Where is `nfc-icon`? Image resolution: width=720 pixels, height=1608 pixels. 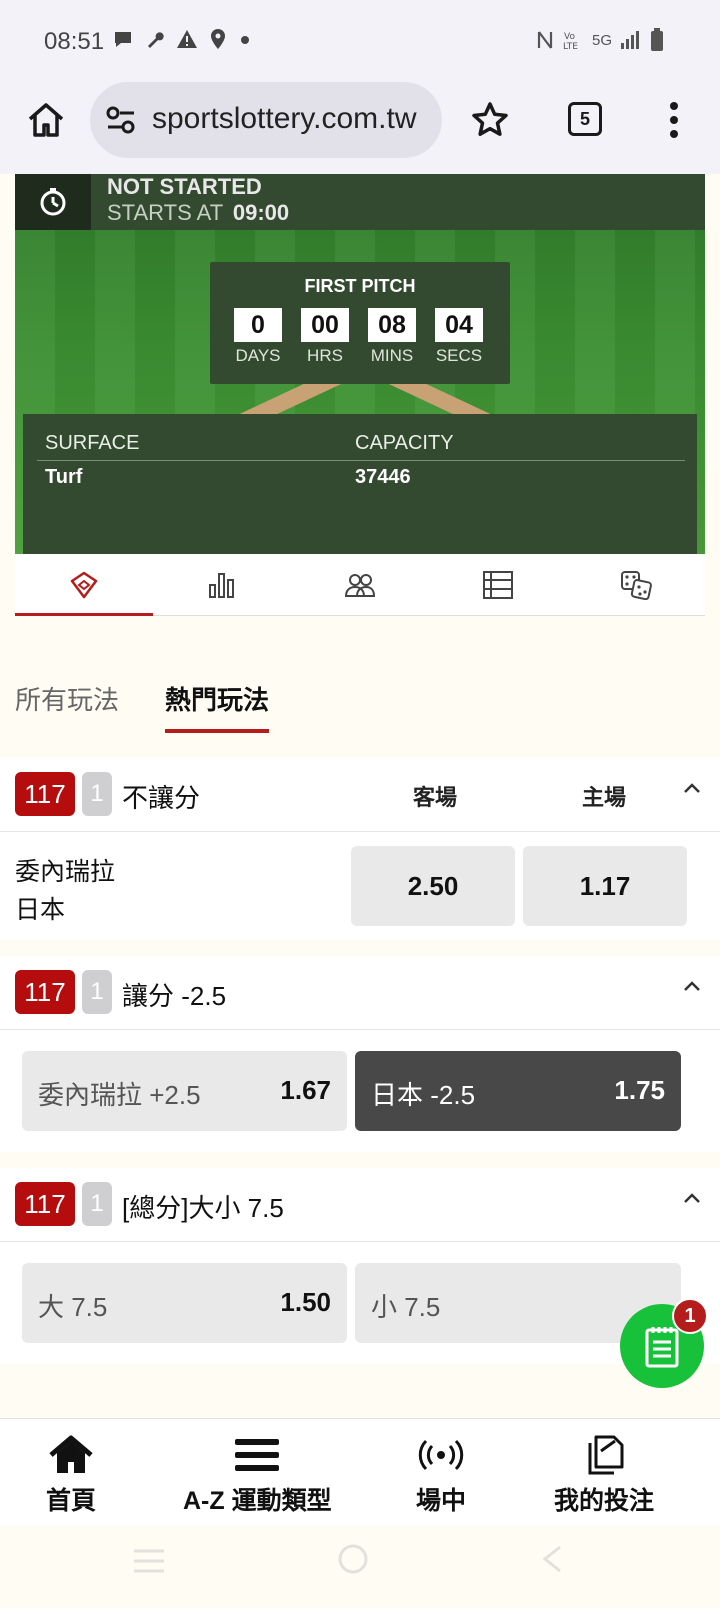
nfc-icon is located at coordinates (545, 40).